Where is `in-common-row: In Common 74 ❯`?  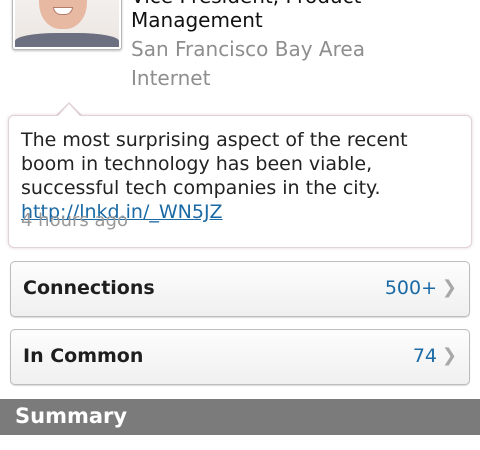 in-common-row: In Common 74 ❯ is located at coordinates (240, 357).